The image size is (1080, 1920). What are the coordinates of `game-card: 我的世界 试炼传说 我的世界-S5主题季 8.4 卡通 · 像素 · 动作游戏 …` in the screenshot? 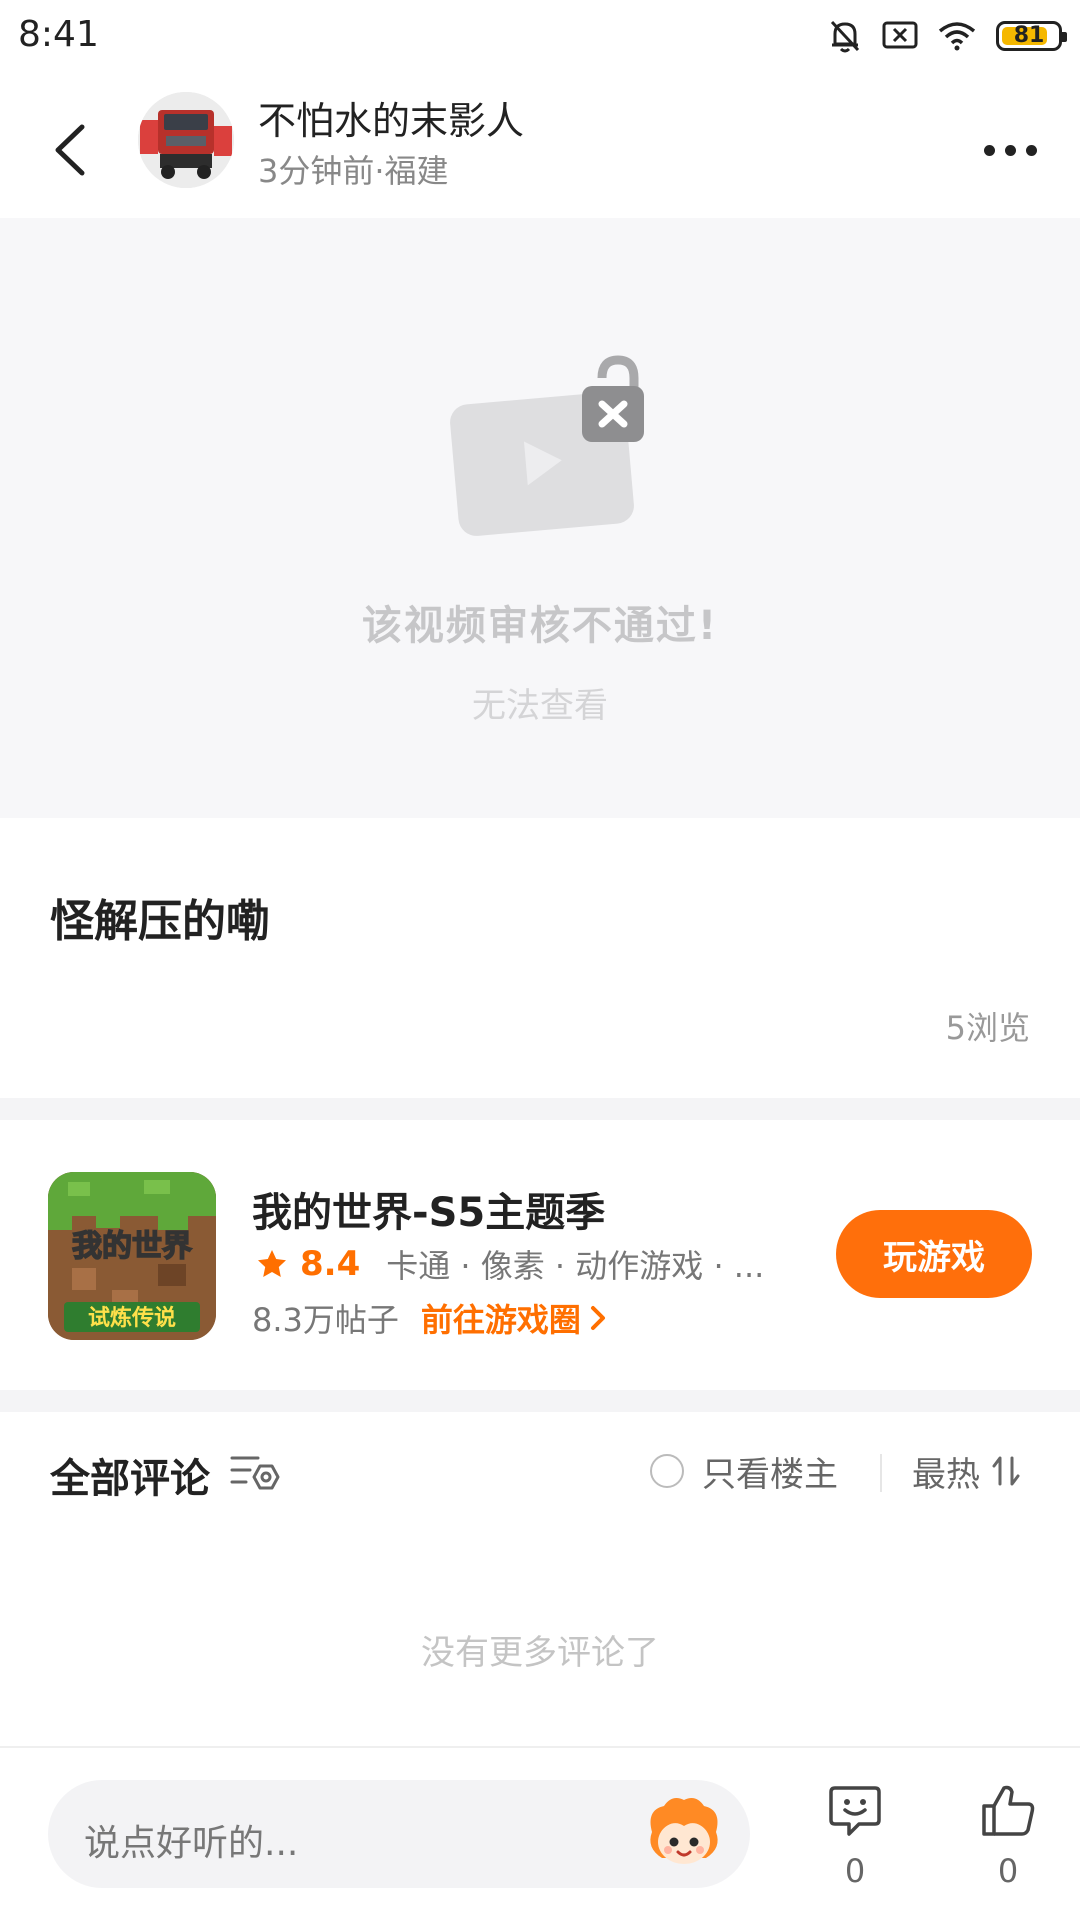 It's located at (540, 1255).